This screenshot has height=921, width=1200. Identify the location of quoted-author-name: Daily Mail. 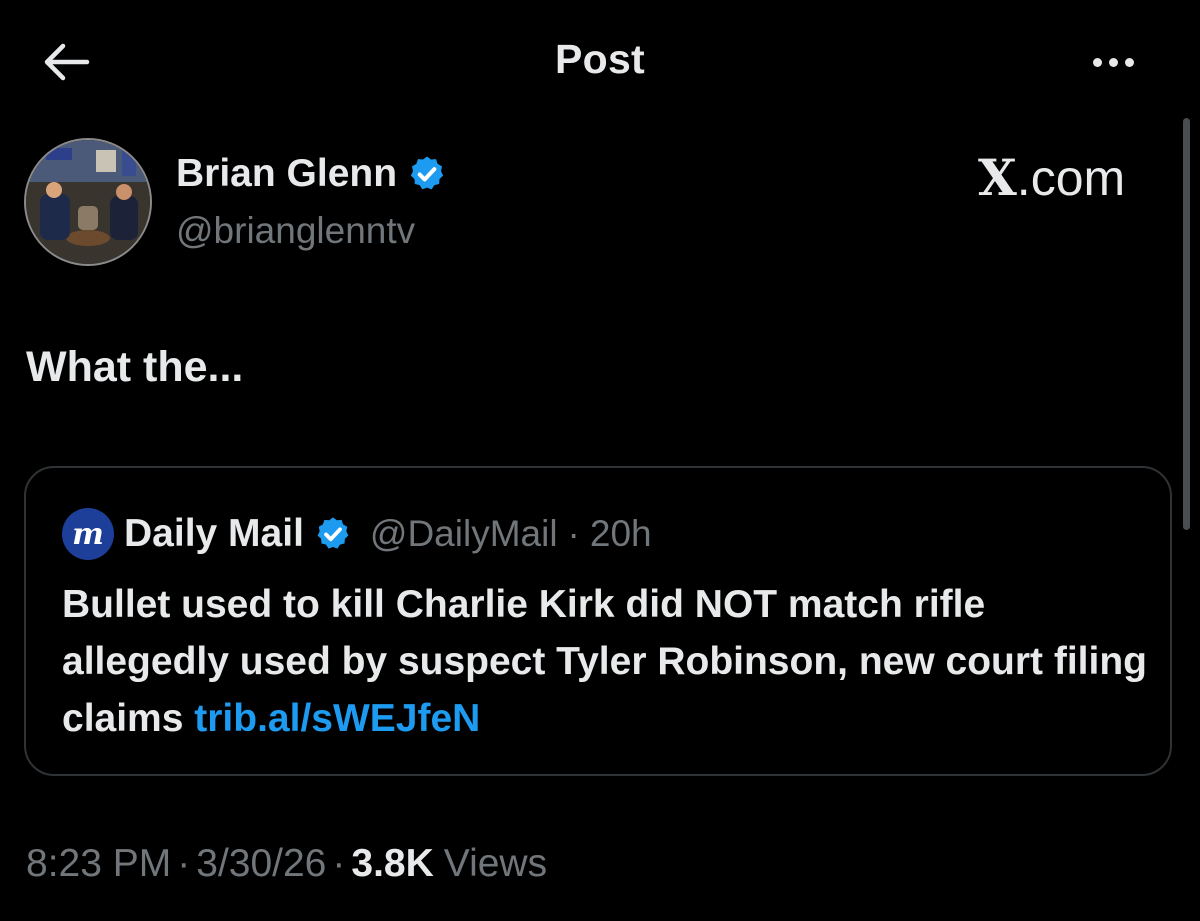
(214, 534).